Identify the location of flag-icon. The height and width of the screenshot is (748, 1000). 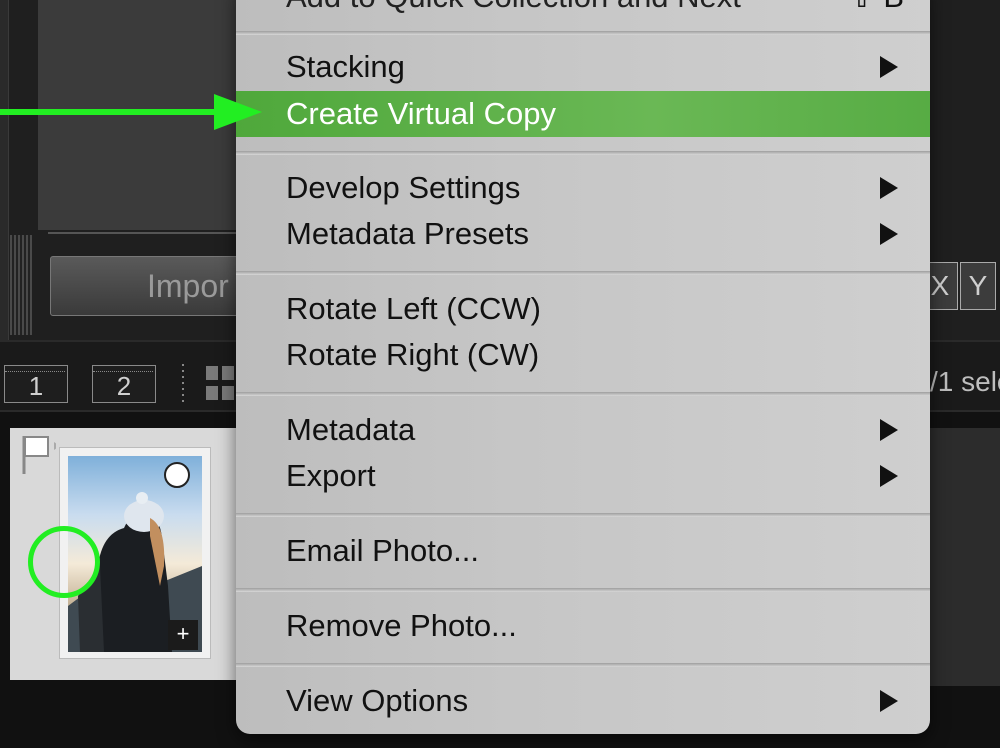
(38, 454).